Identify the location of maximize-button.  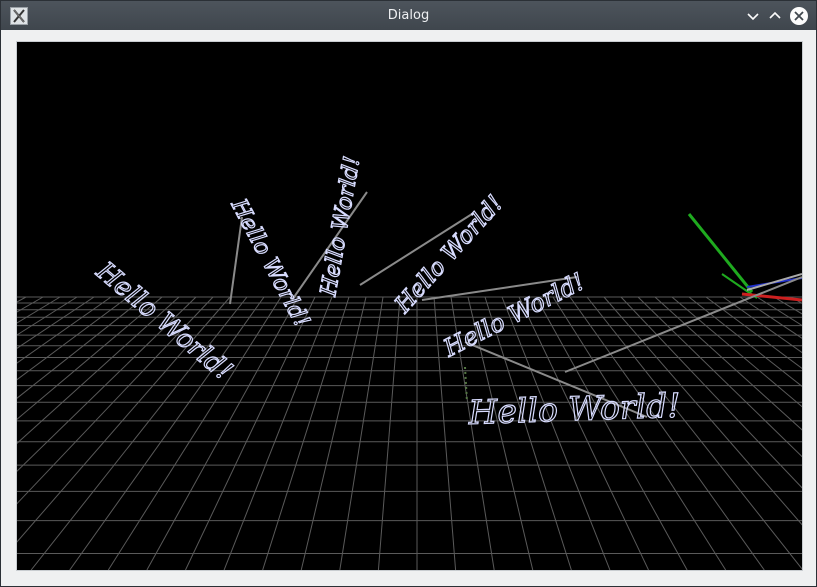
(775, 16).